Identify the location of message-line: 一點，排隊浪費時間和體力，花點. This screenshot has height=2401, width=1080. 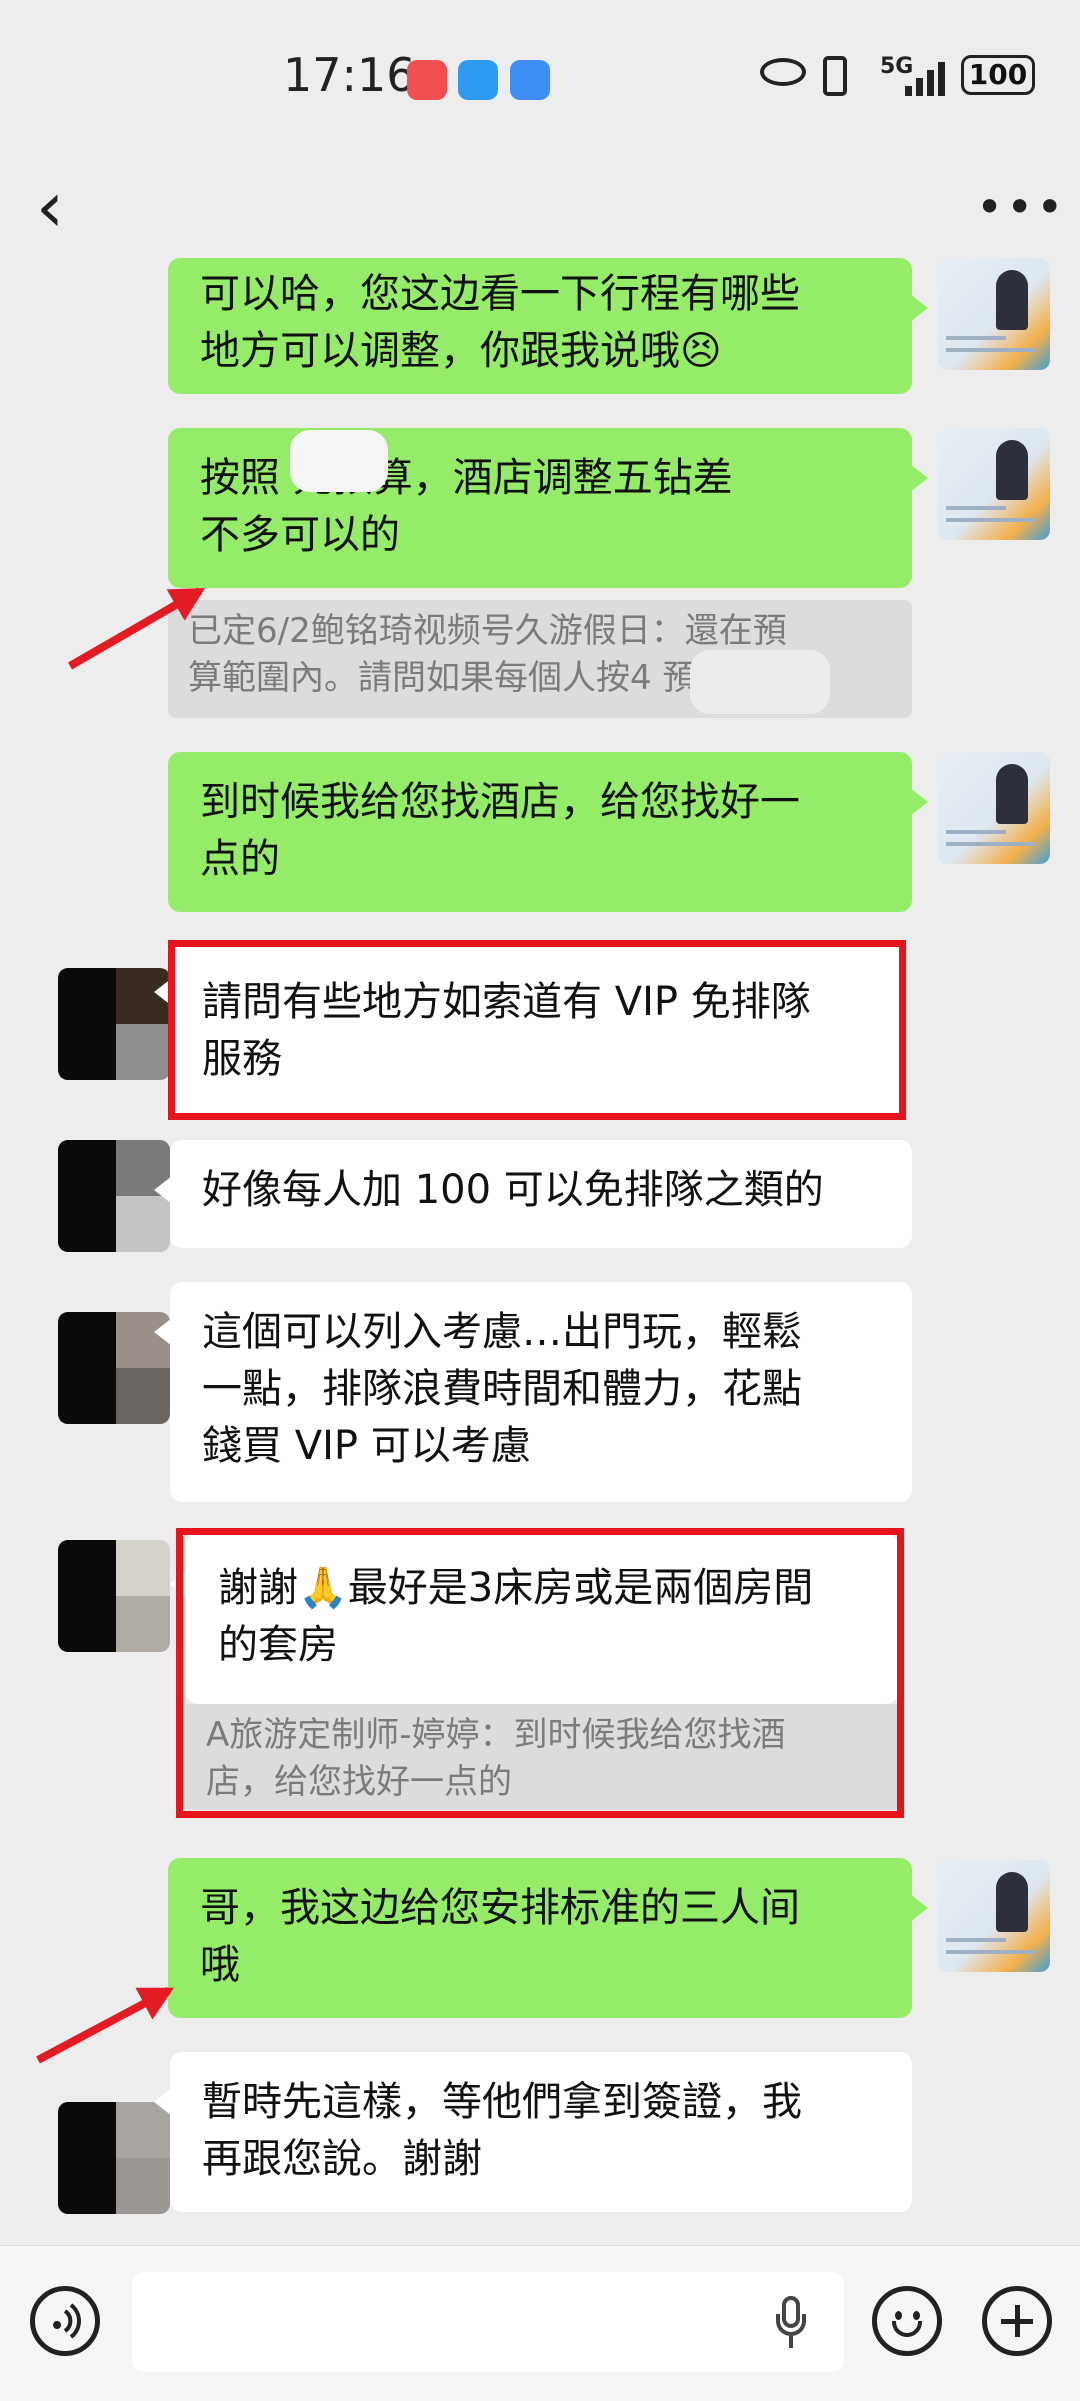
(502, 1389).